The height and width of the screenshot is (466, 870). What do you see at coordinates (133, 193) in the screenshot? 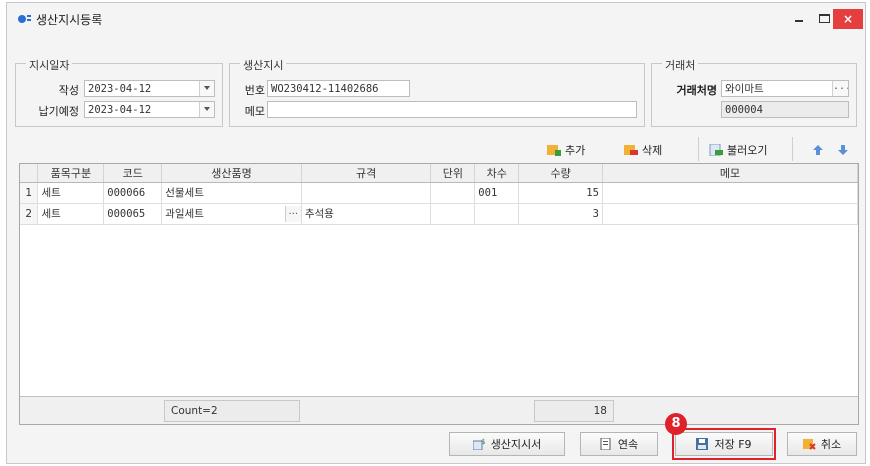
I see `code-cell: 000066` at bounding box center [133, 193].